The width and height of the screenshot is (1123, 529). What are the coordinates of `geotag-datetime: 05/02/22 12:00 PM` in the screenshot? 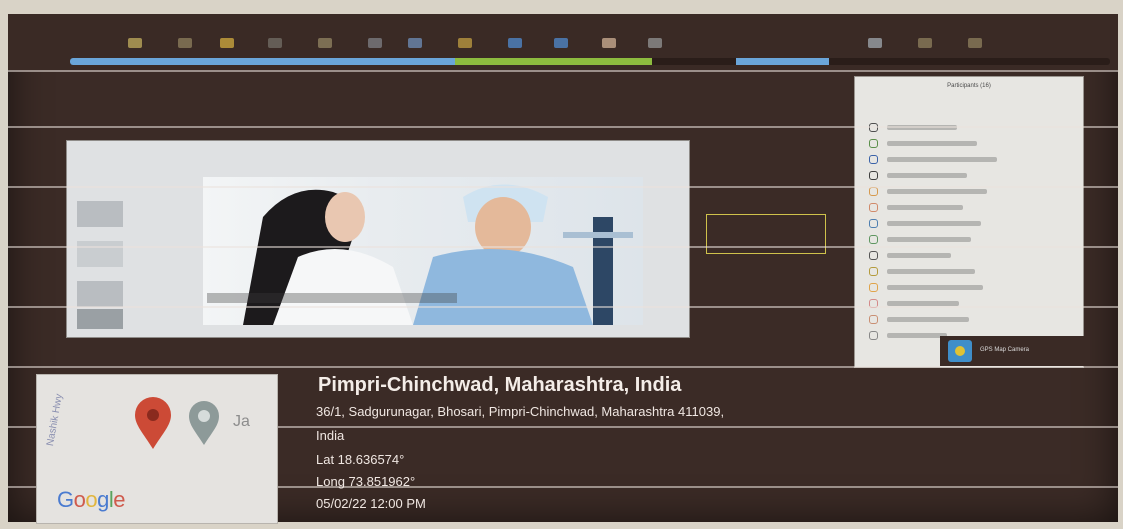 It's located at (371, 503).